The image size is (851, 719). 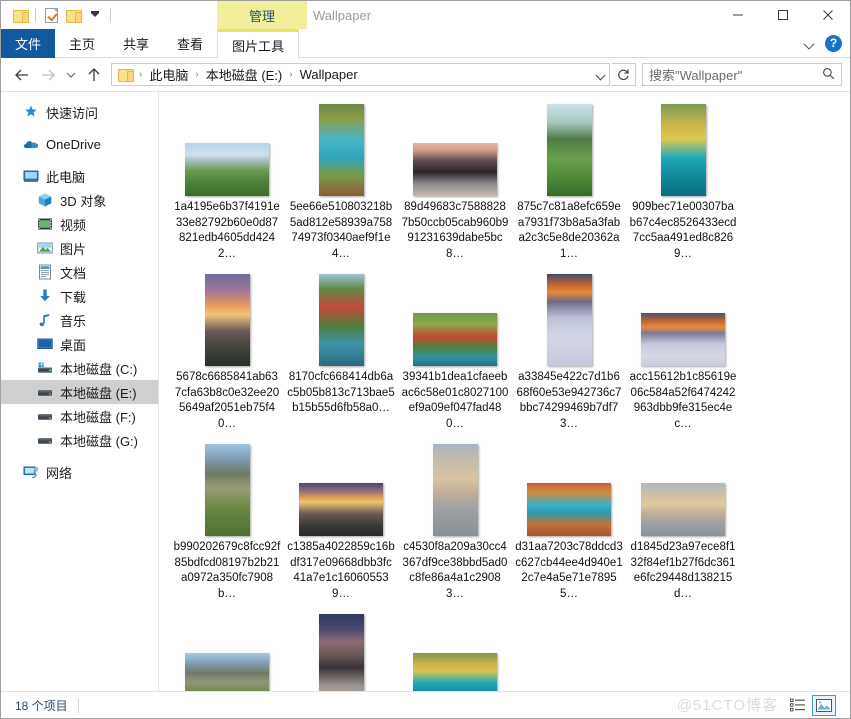 I want to click on sidebar-item-12: 本地磁盘 (F:), so click(x=79, y=416).